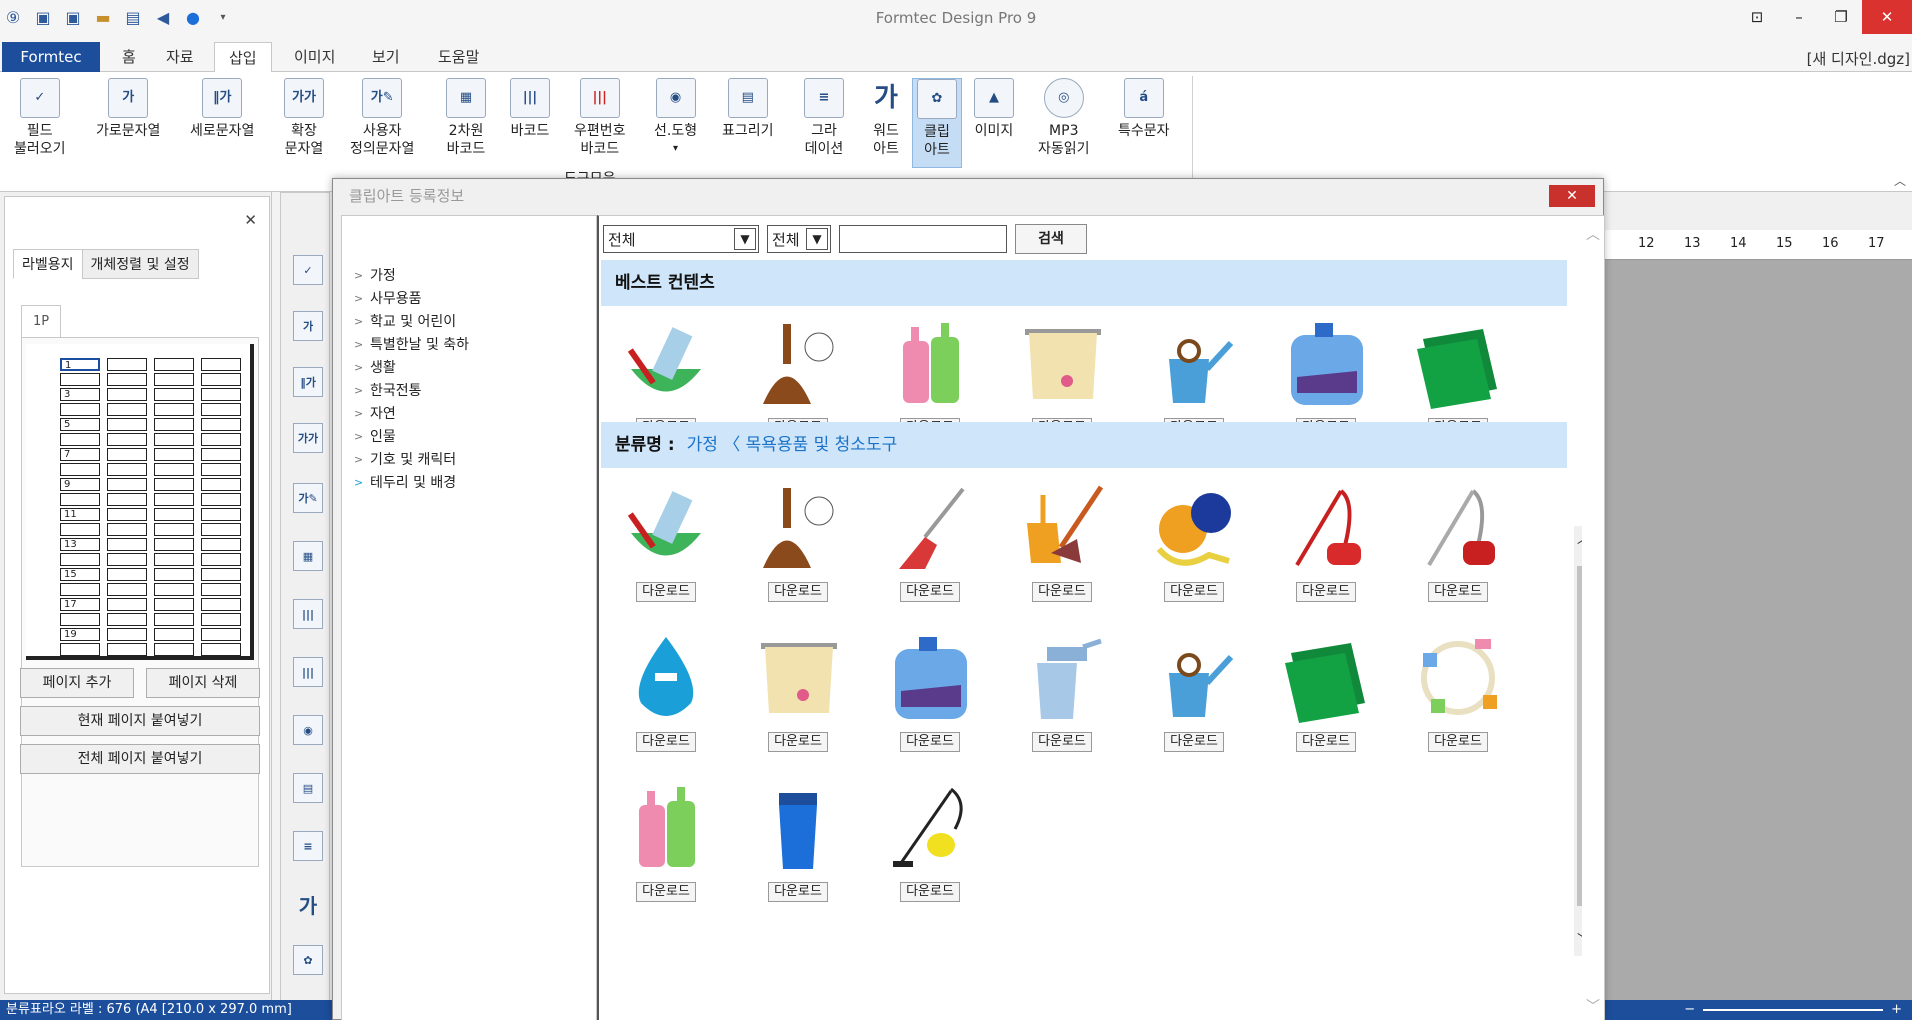 The image size is (1912, 1020). I want to click on v-postal-barcode-icon: |||, so click(308, 672).